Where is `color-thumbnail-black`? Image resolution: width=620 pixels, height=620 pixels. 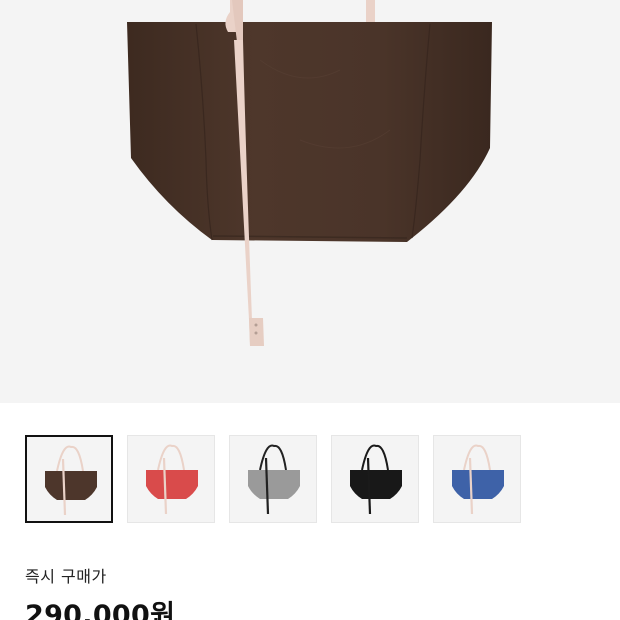
color-thumbnail-black is located at coordinates (375, 479).